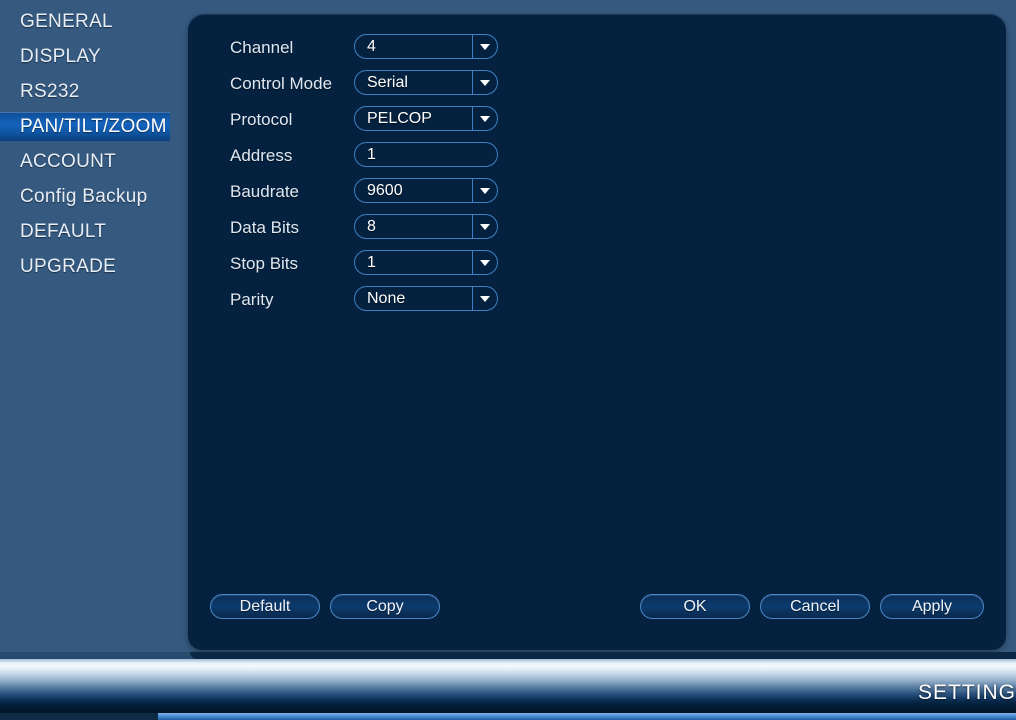 The height and width of the screenshot is (720, 1016). What do you see at coordinates (68, 266) in the screenshot?
I see `sidebar-item-label: UPGRADE` at bounding box center [68, 266].